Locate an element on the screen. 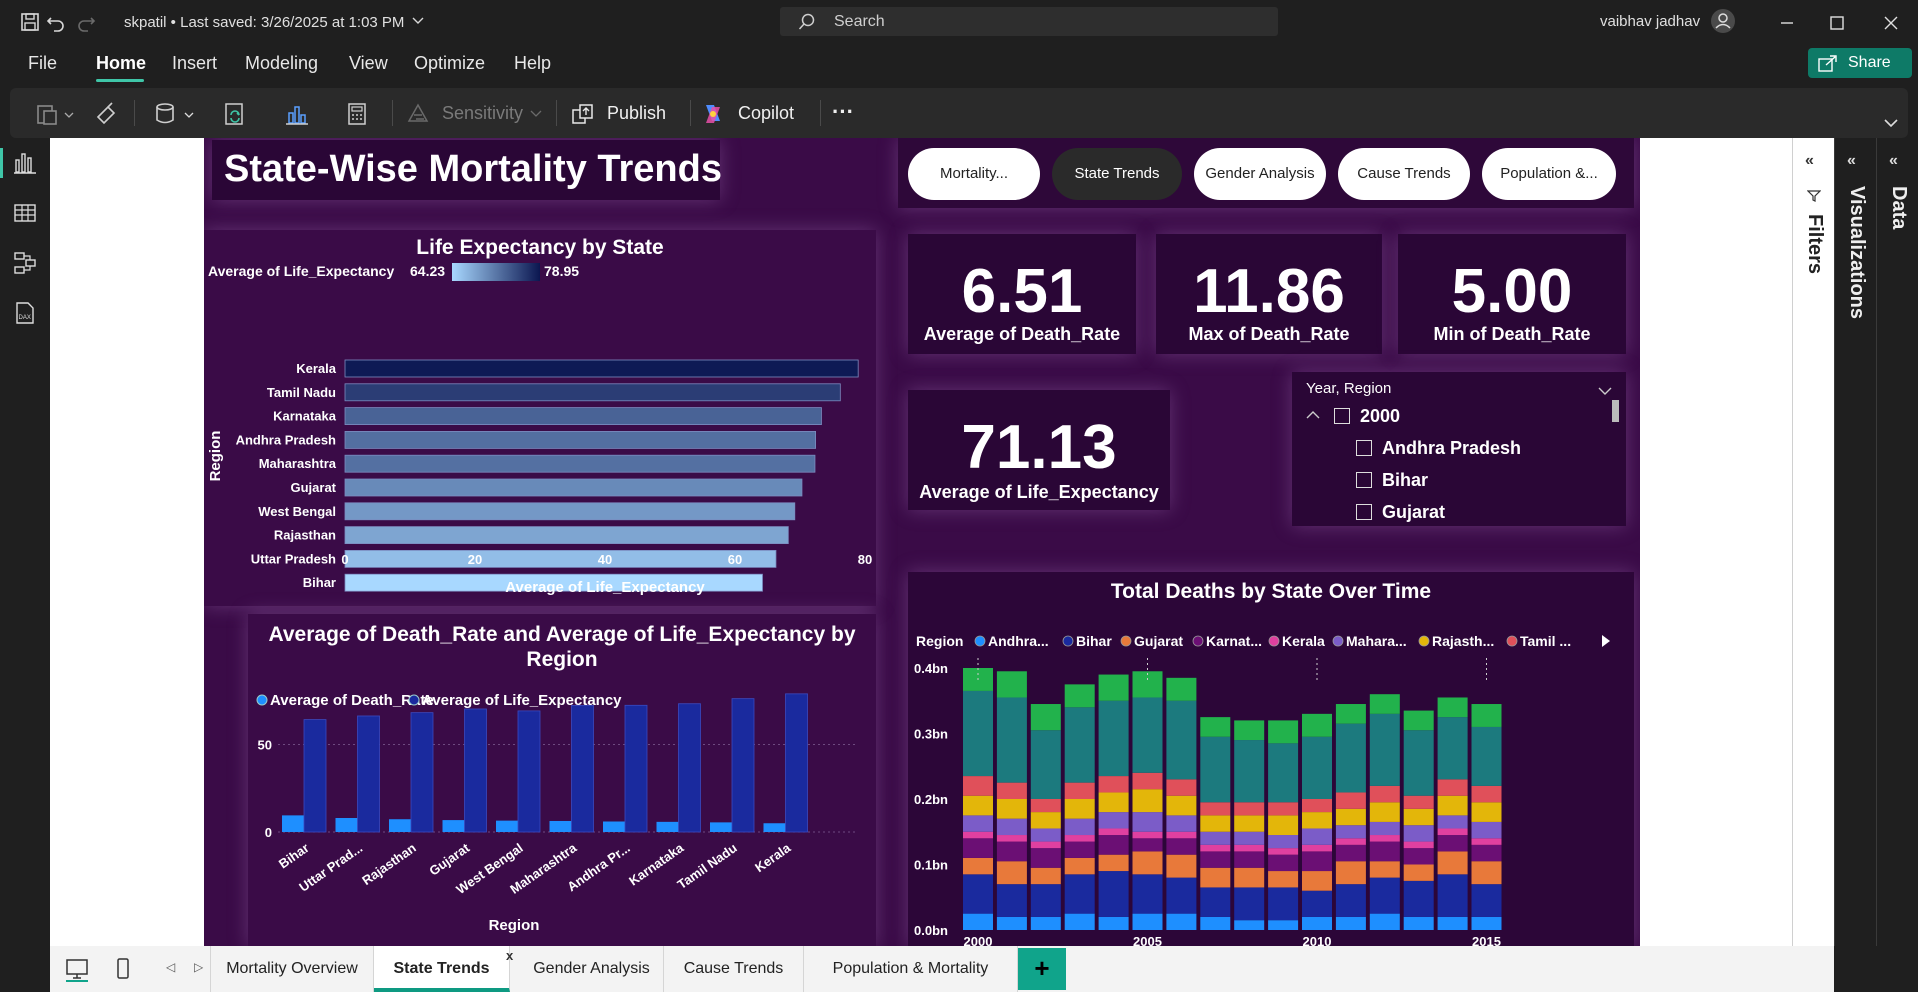 This screenshot has width=1918, height=992. tab-gender-analysis: Gender Analysis is located at coordinates (592, 969).